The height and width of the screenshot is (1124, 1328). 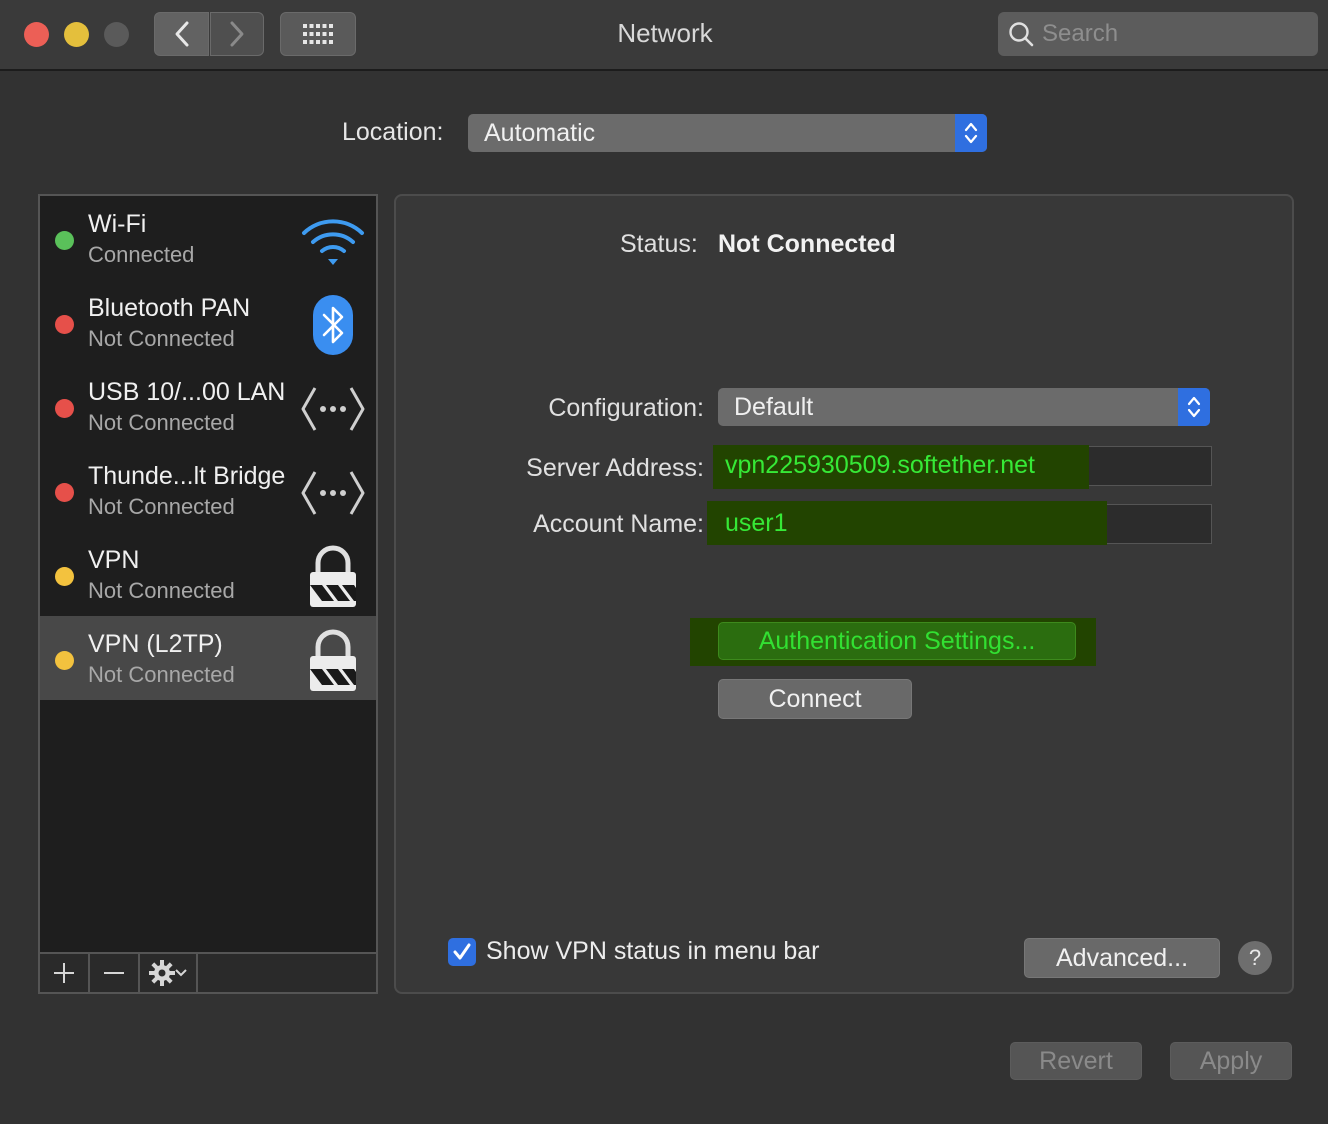 I want to click on account-name-label: Account Name:, so click(x=618, y=524).